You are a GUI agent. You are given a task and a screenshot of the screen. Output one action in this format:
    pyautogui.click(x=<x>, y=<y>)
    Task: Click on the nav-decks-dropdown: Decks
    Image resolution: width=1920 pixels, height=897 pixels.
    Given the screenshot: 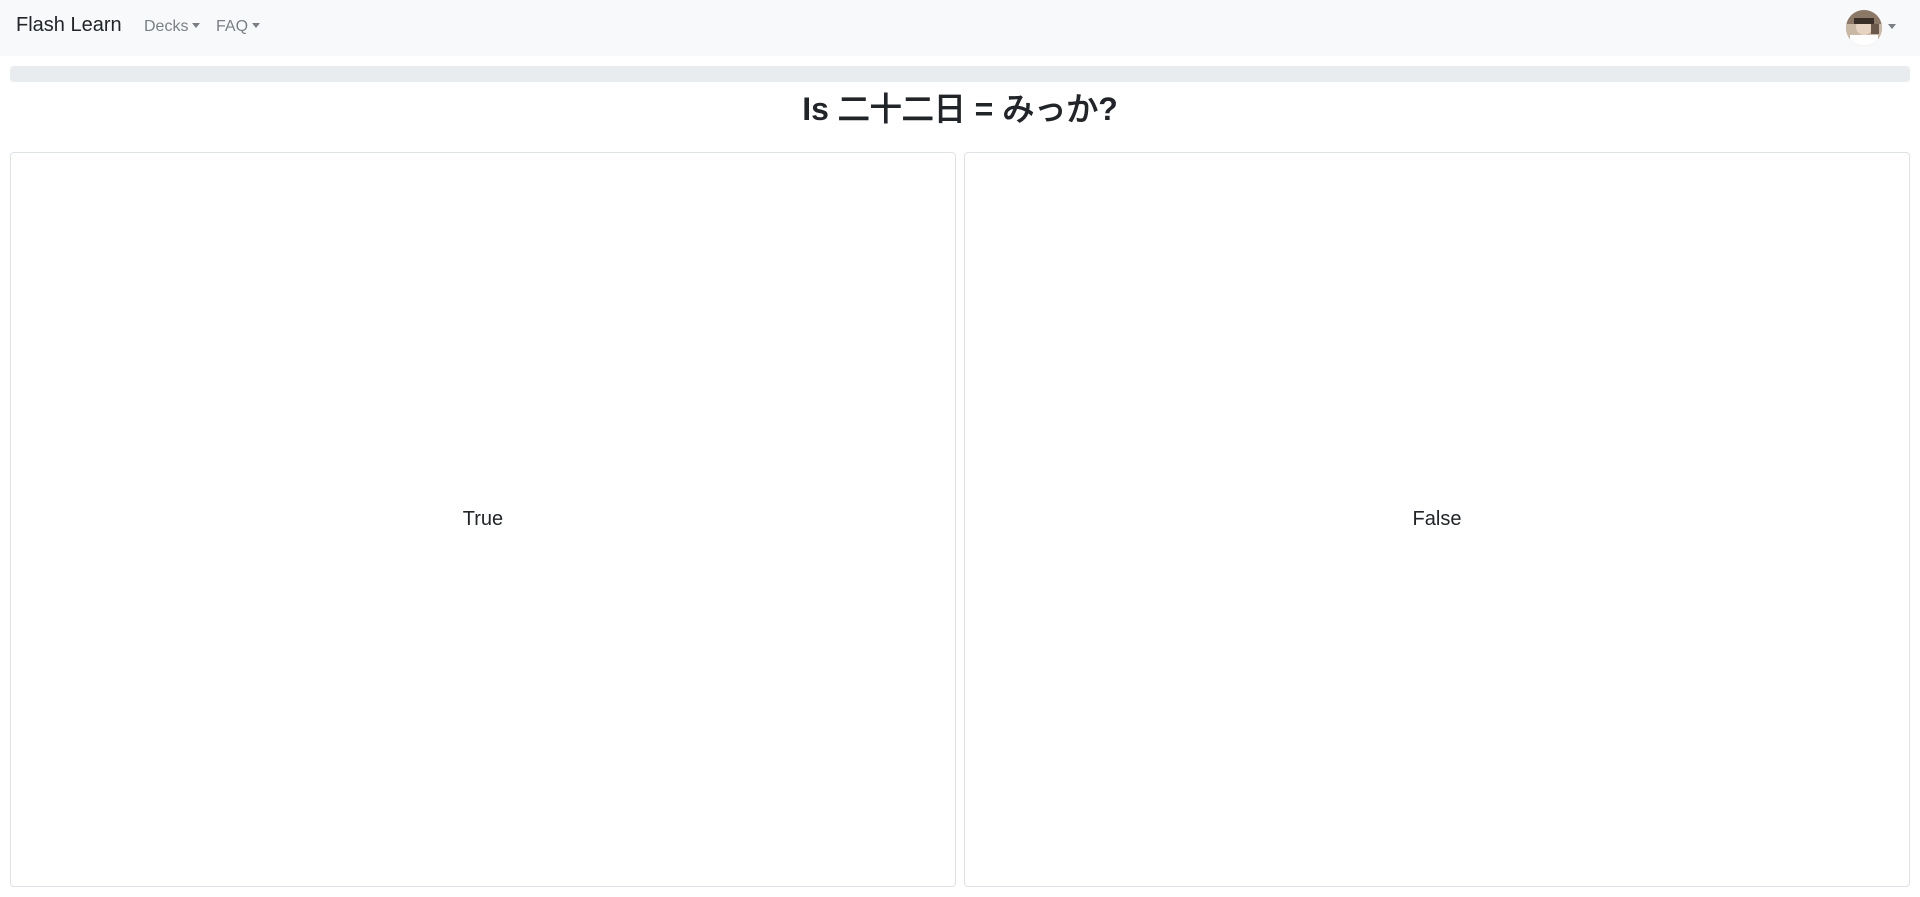 What is the action you would take?
    pyautogui.click(x=172, y=27)
    